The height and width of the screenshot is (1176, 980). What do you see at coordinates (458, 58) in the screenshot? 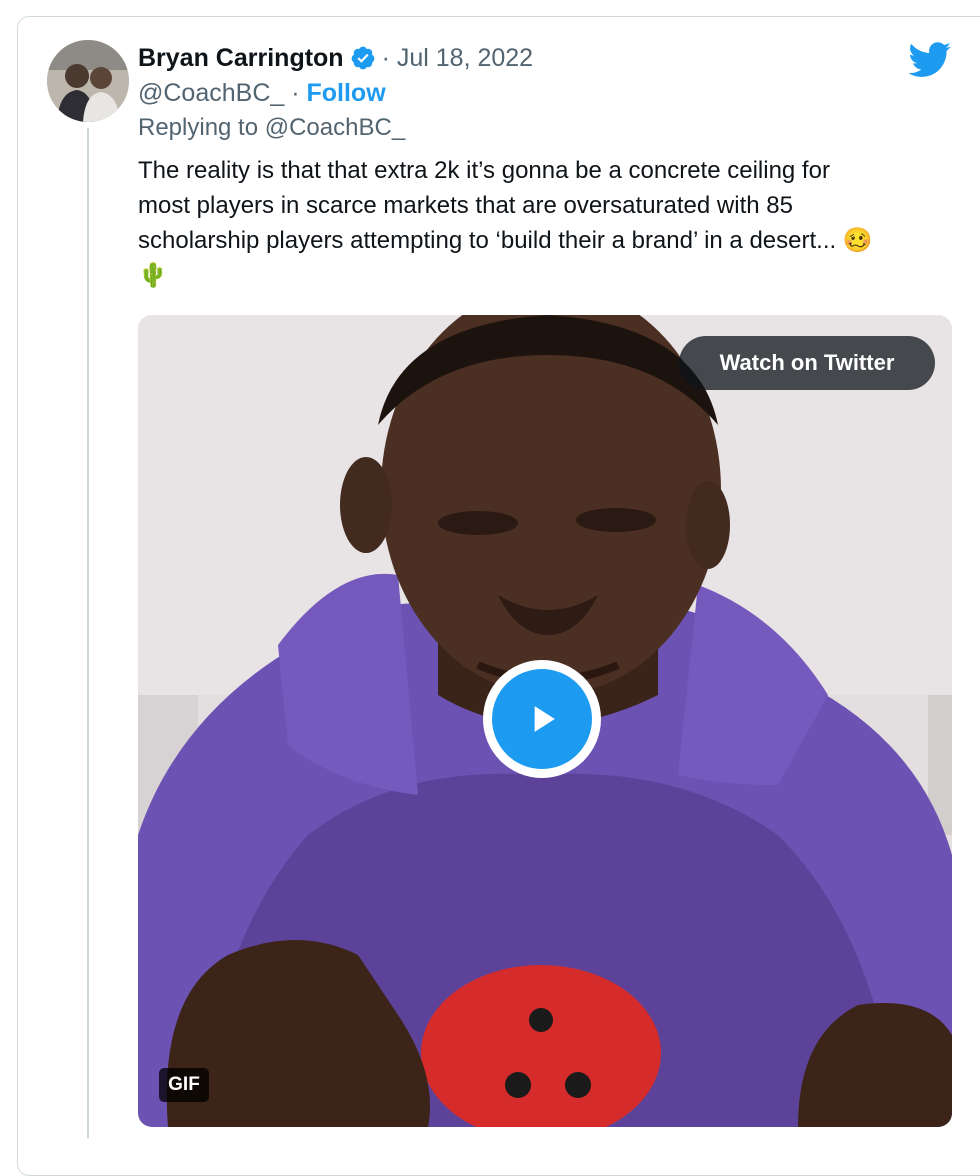
I see `tweet-date: · Jul 18, 2022` at bounding box center [458, 58].